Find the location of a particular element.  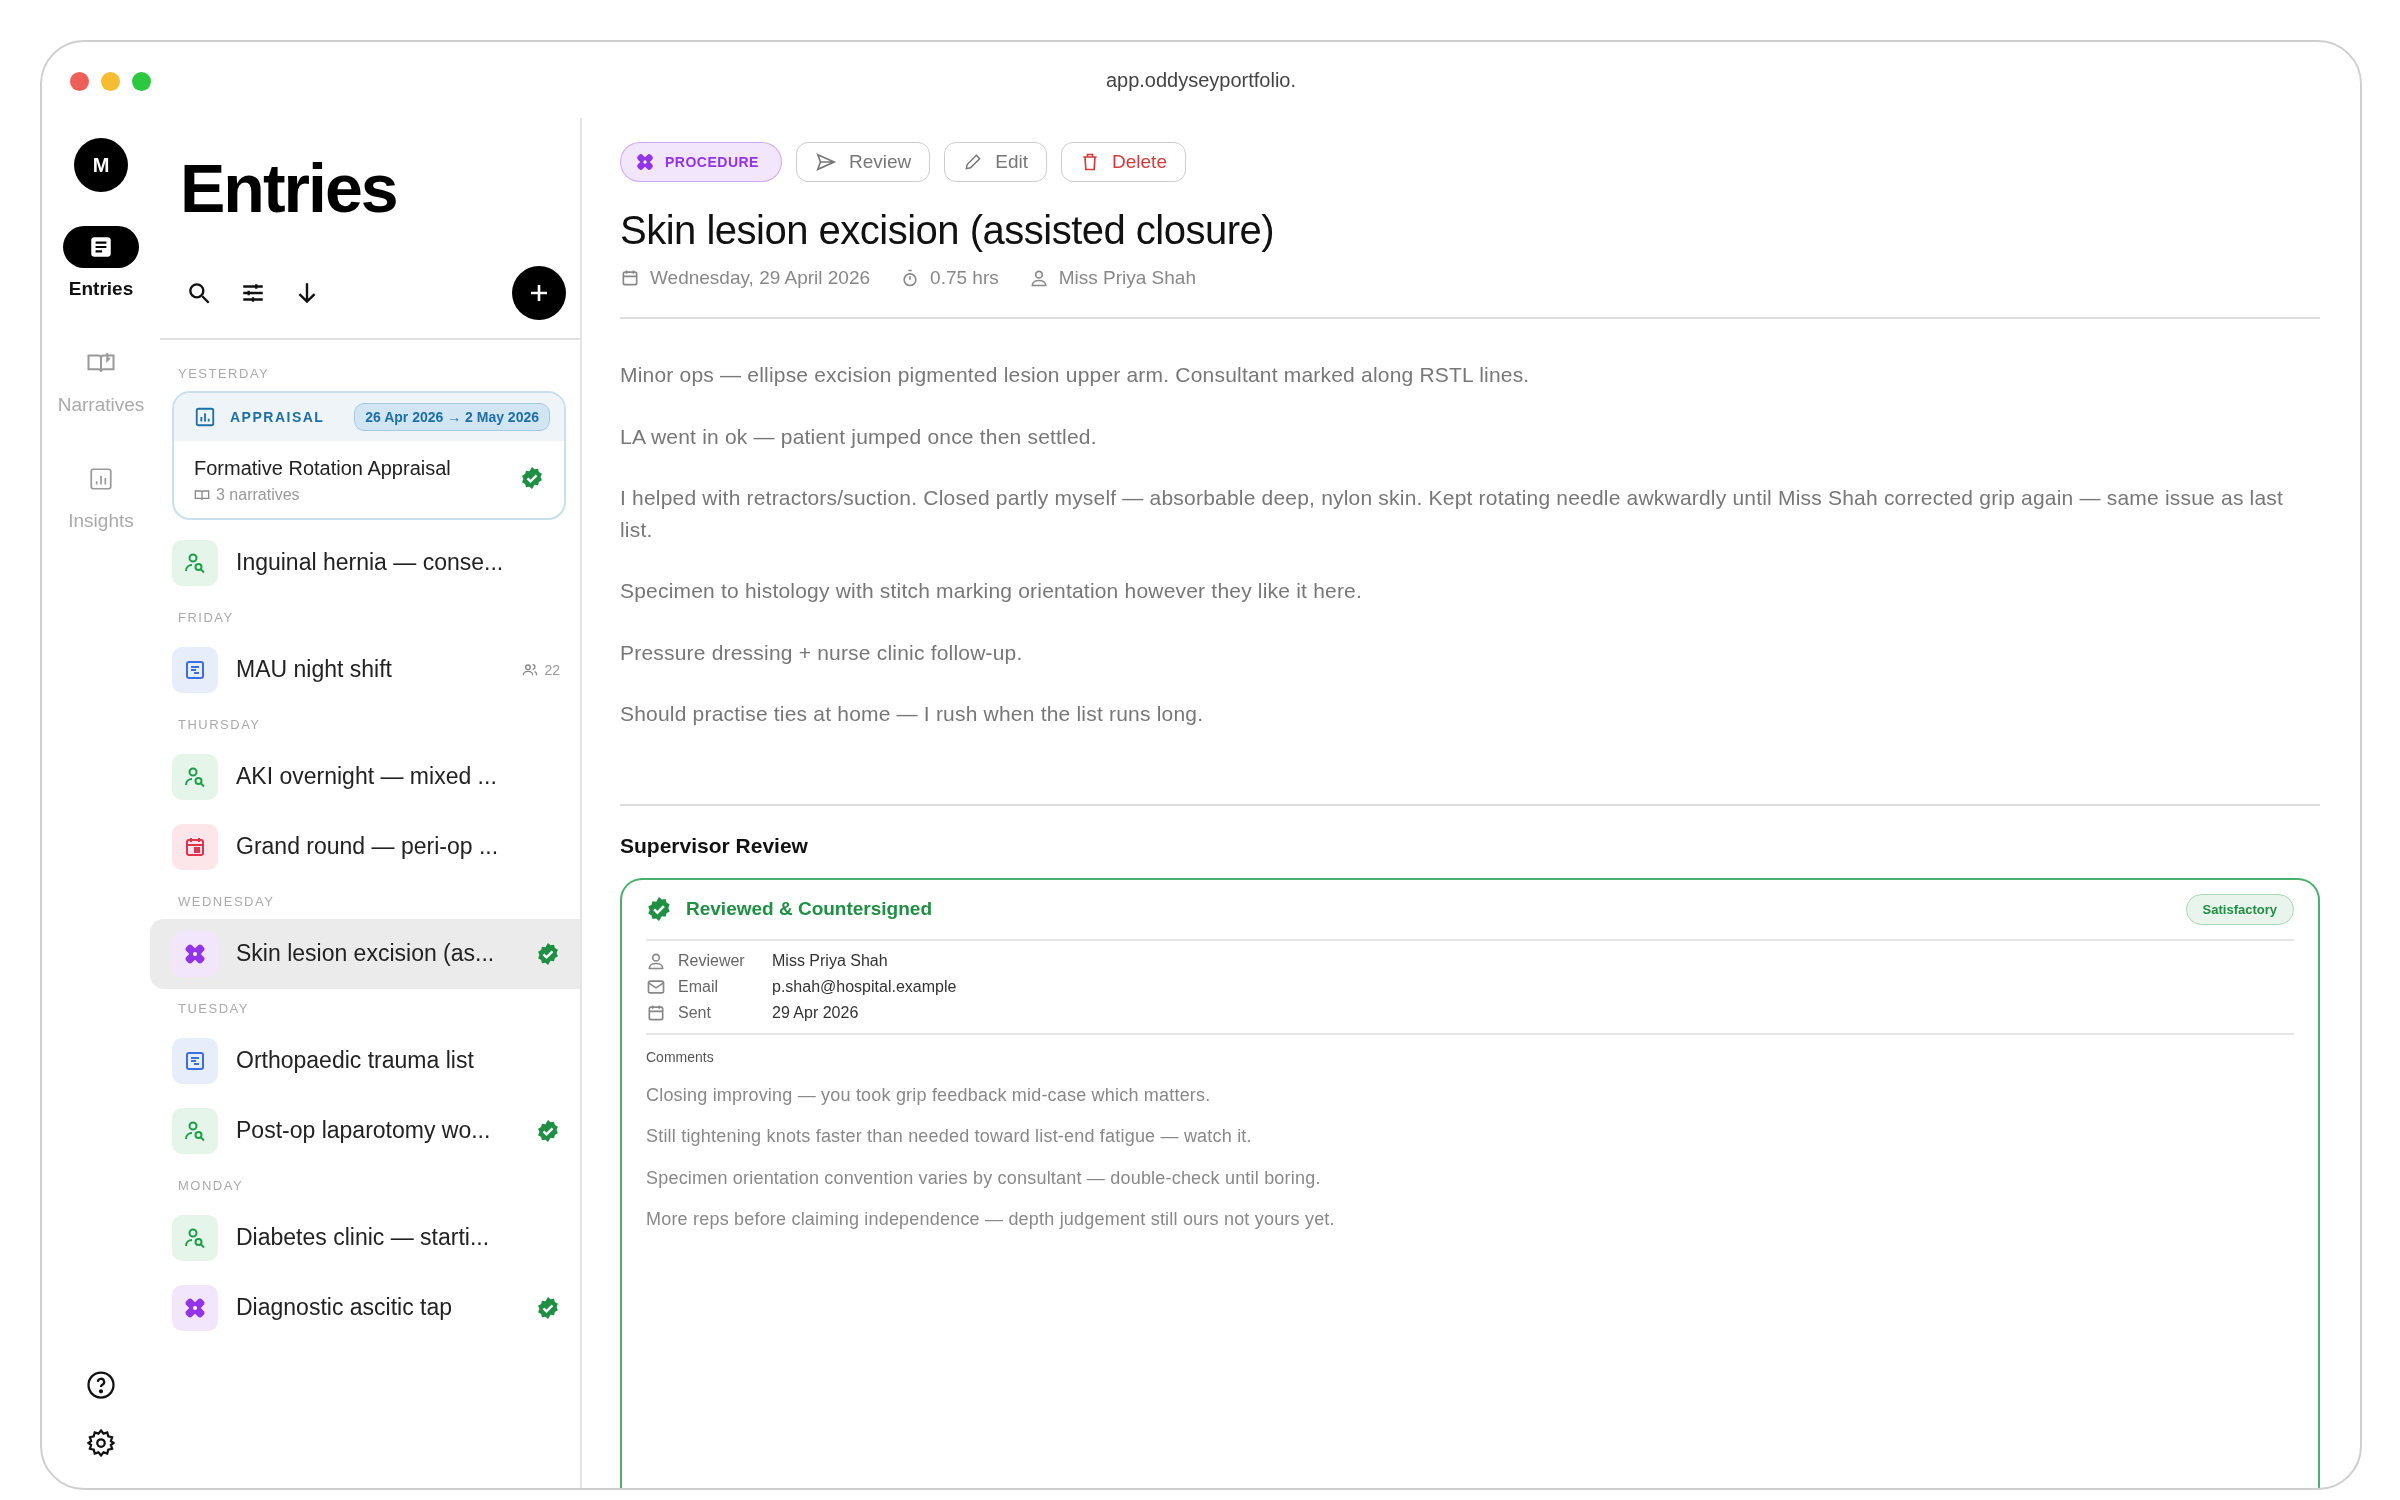

close-button is located at coordinates (79, 81).